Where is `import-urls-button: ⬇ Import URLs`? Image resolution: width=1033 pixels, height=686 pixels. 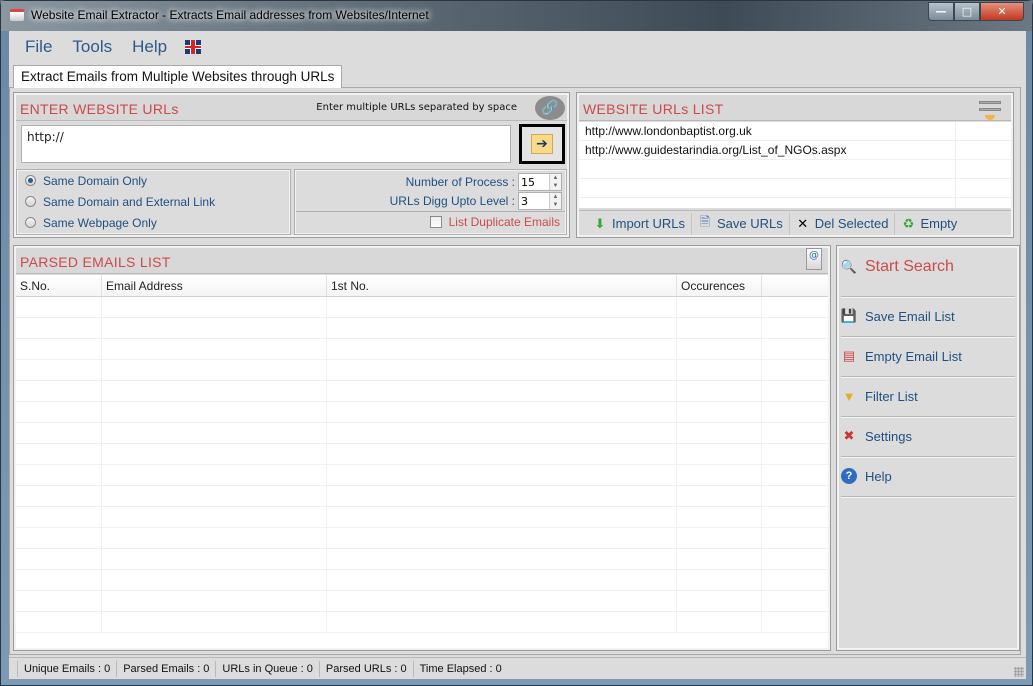
import-urls-button: ⬇ Import URLs is located at coordinates (639, 223).